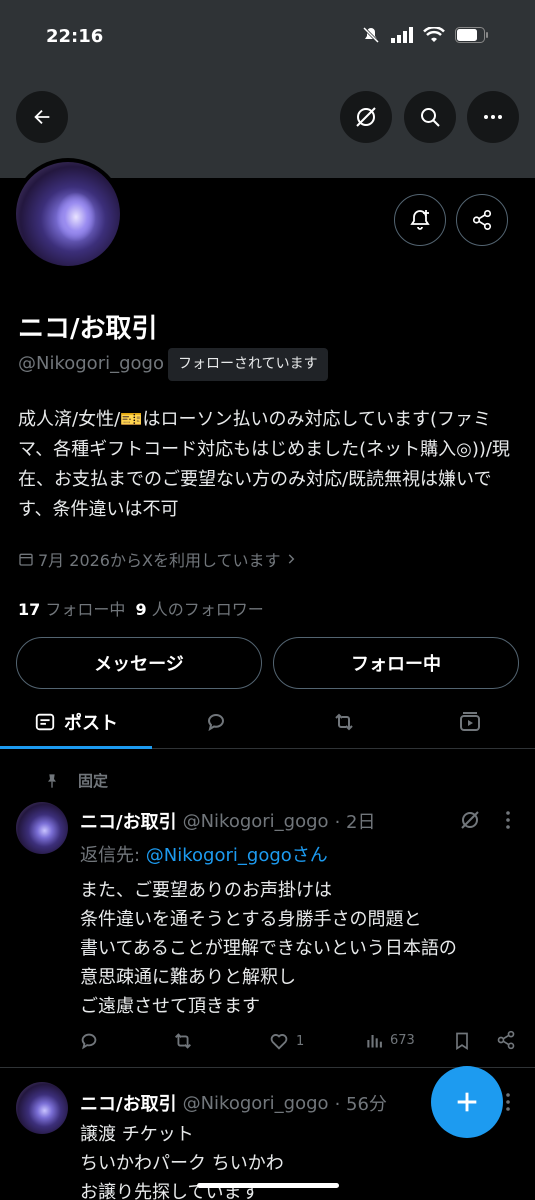  Describe the element at coordinates (248, 364) in the screenshot. I see `follows-you-badge: フォローされています` at that location.